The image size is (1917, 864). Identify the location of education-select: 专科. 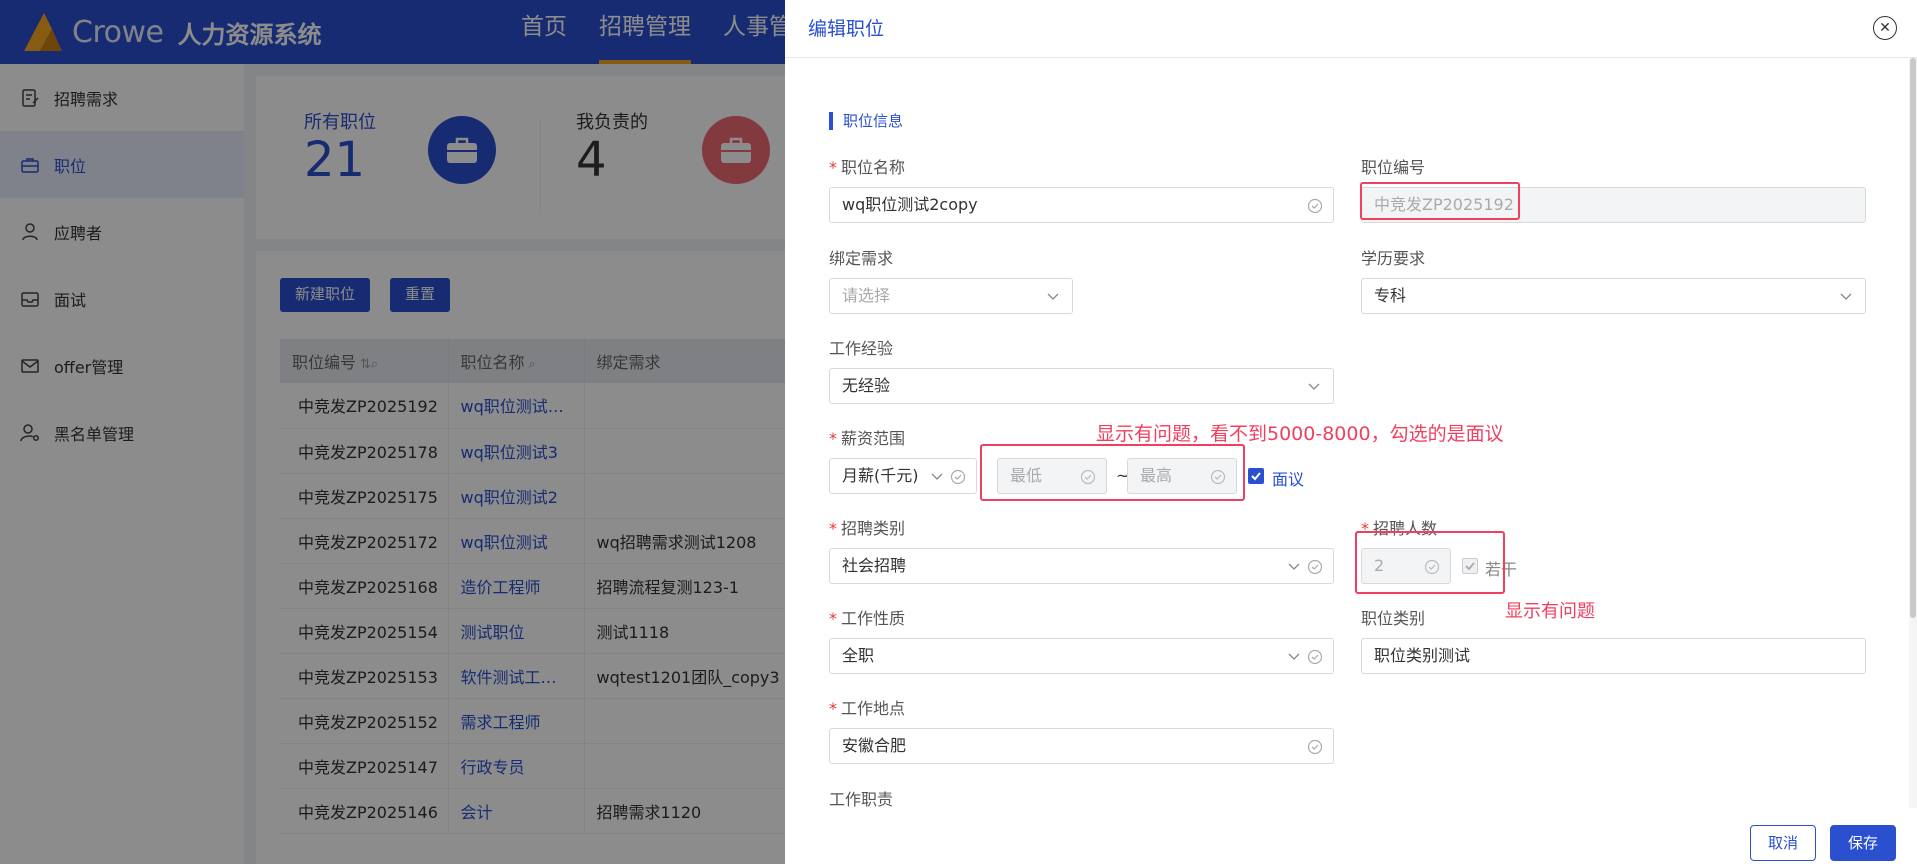
(1613, 296).